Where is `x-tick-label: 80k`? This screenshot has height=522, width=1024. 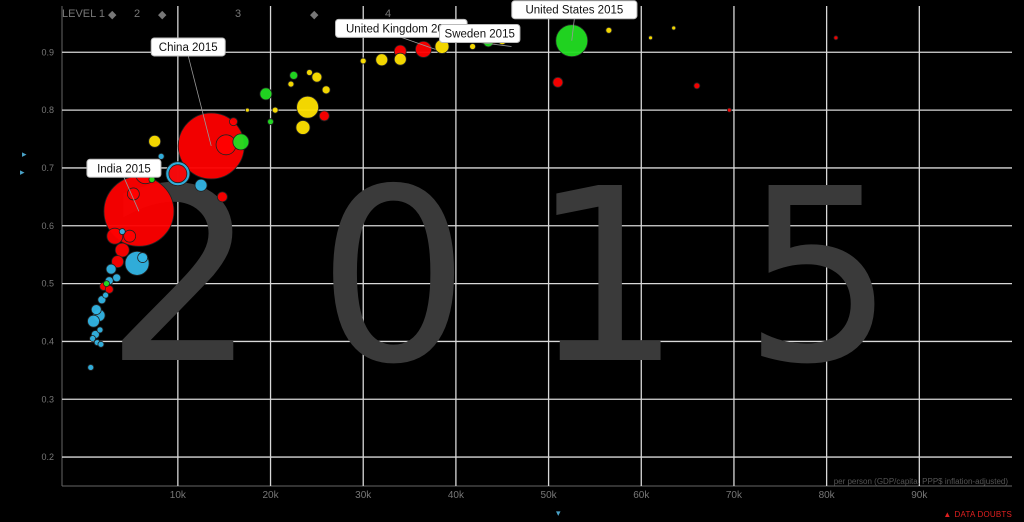 x-tick-label: 80k is located at coordinates (827, 495).